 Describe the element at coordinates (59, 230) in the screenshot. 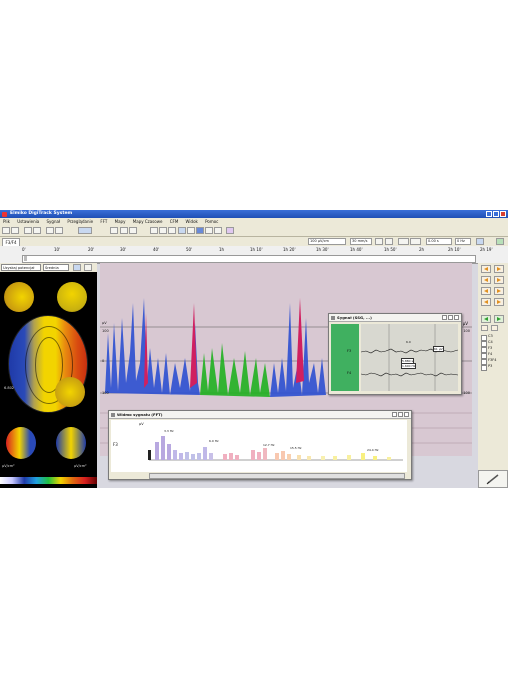

I see `filter-icon` at that location.